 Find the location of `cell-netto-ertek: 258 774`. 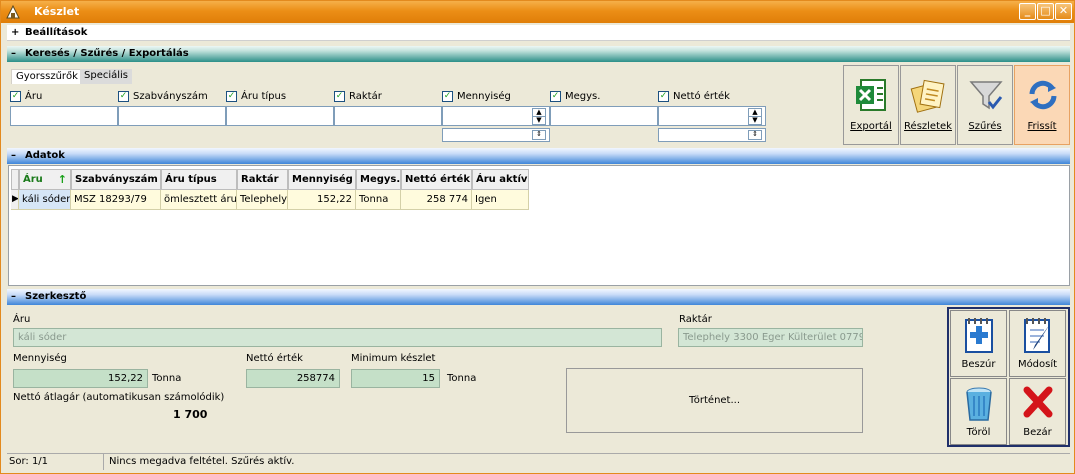

cell-netto-ertek: 258 774 is located at coordinates (436, 200).